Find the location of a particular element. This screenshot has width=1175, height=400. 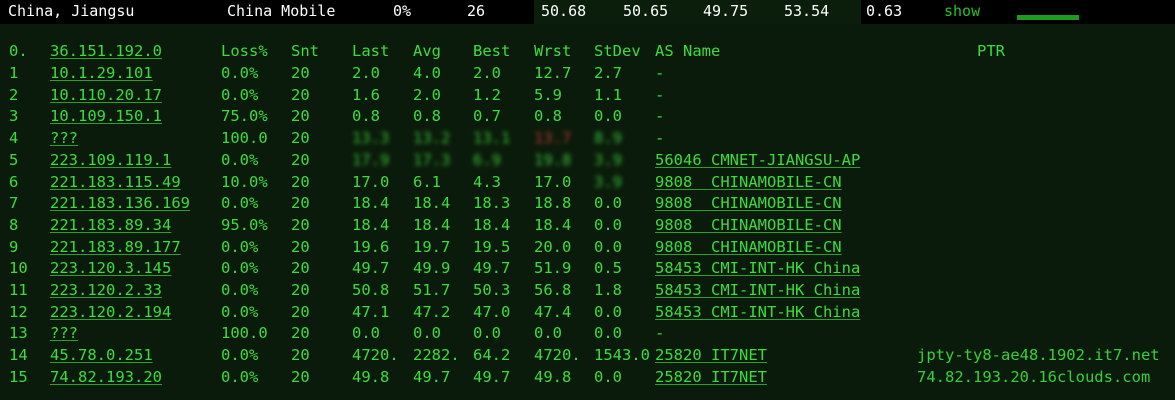

table-row: 4??? 100.0 20 13.3 13.2 13.1 13.7 8.9 - is located at coordinates (587, 138).